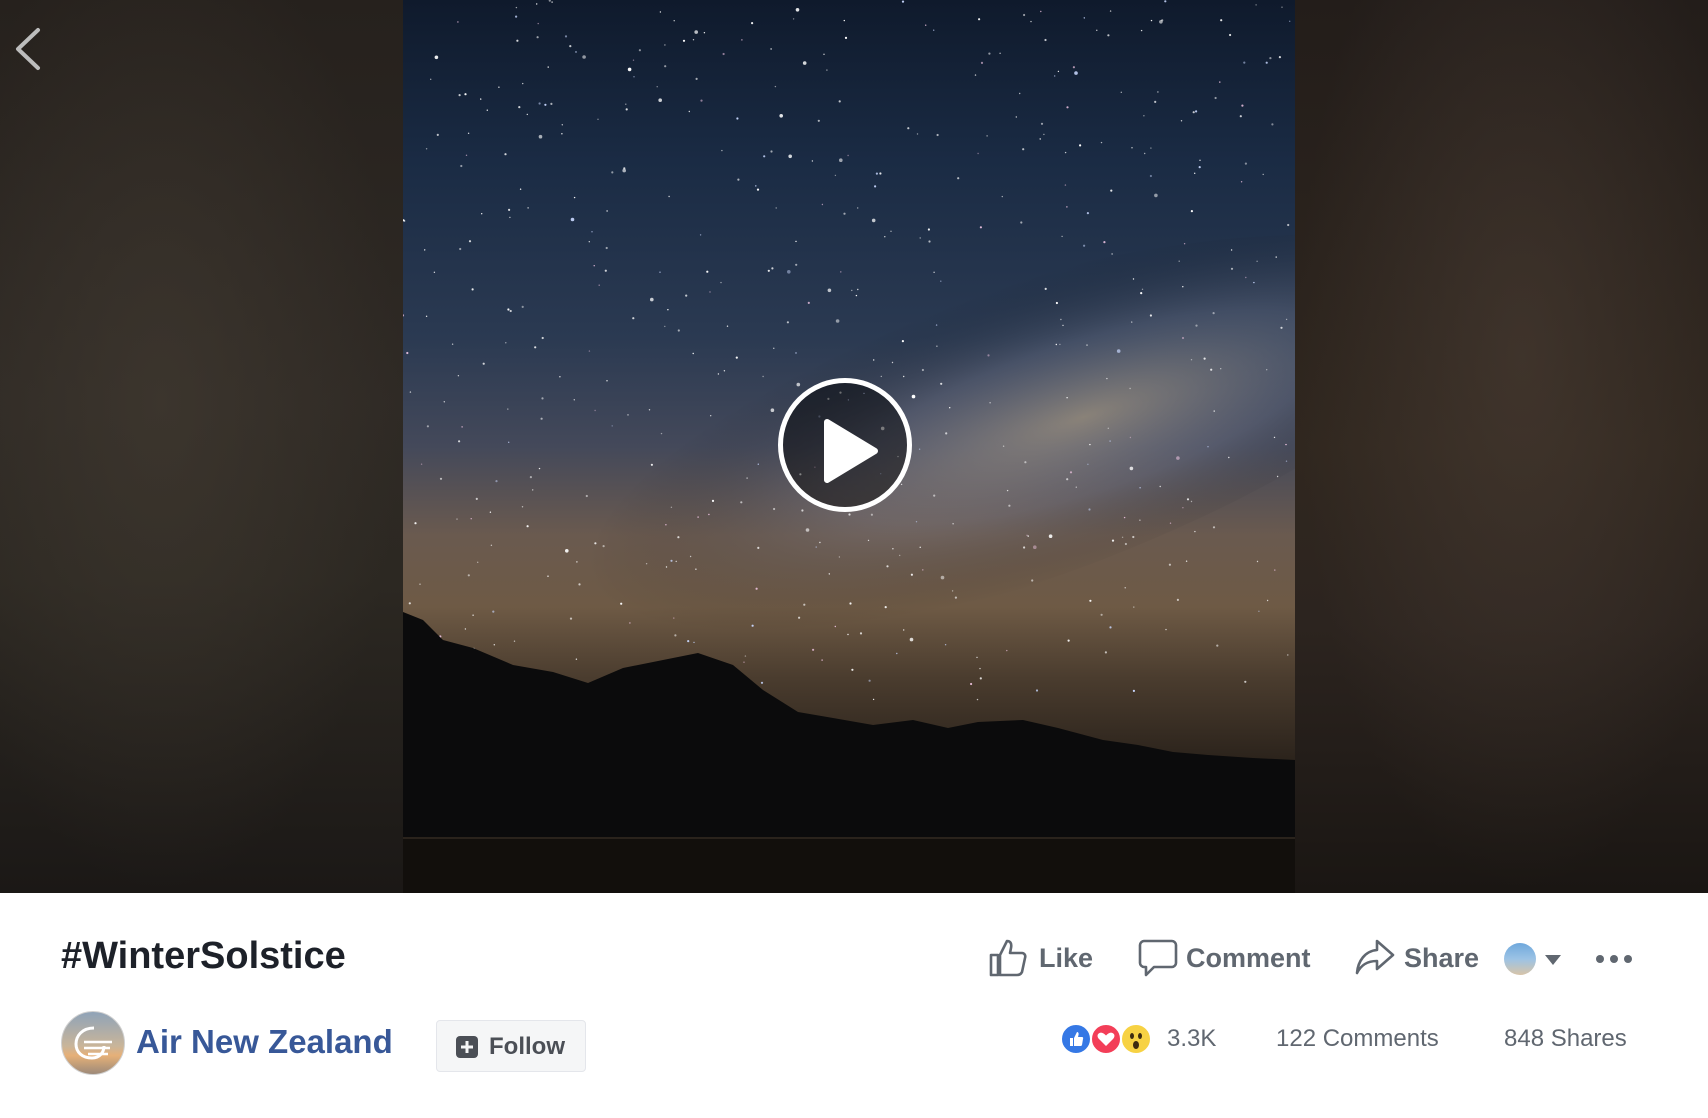 The image size is (1708, 1118). What do you see at coordinates (1420, 958) in the screenshot?
I see `share-button: Share` at bounding box center [1420, 958].